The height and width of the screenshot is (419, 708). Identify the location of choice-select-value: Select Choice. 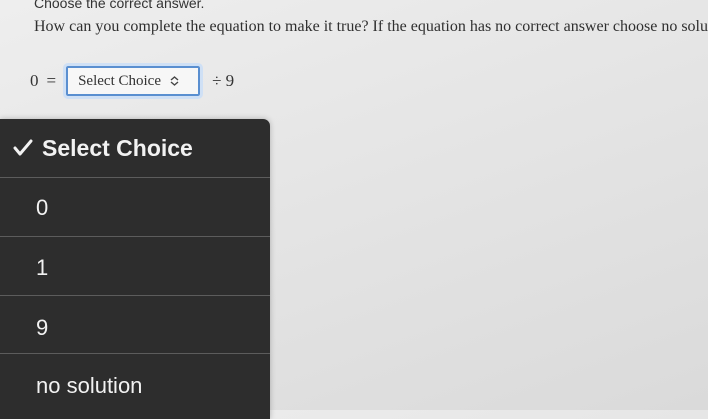
(119, 80).